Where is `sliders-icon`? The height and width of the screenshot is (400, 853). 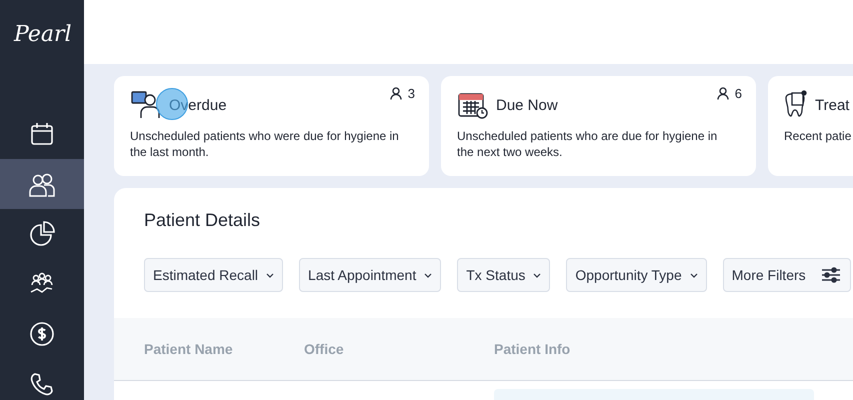
sliders-icon is located at coordinates (831, 275).